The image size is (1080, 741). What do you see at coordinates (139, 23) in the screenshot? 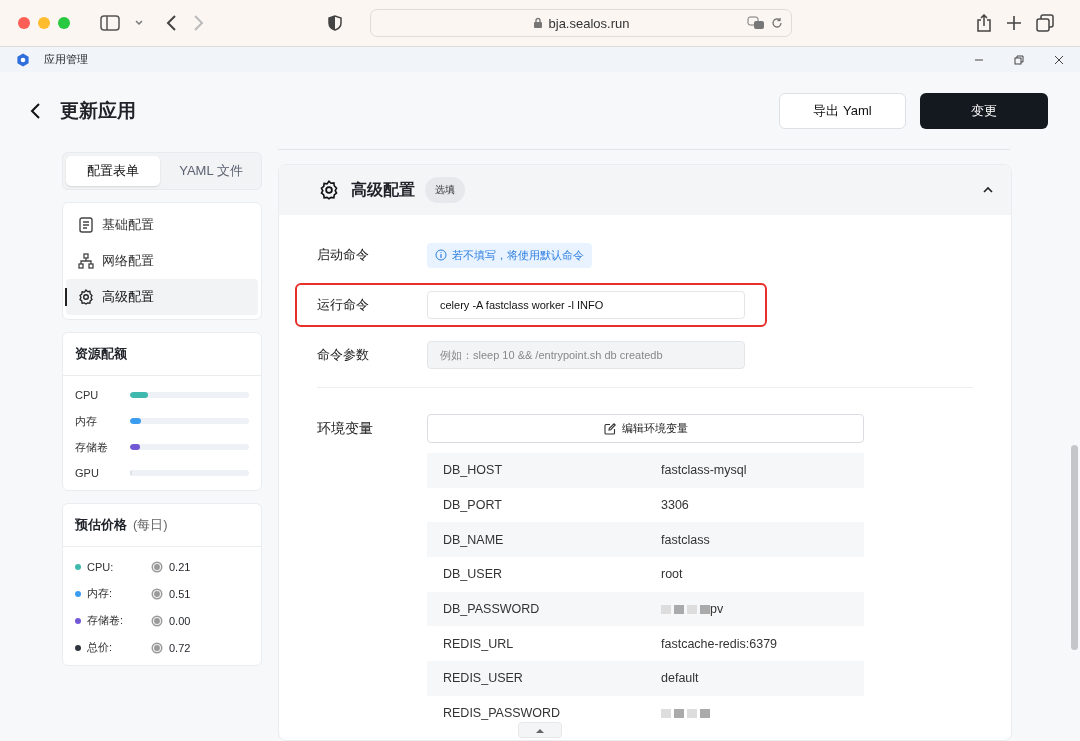
I see `chevron-down-icon` at bounding box center [139, 23].